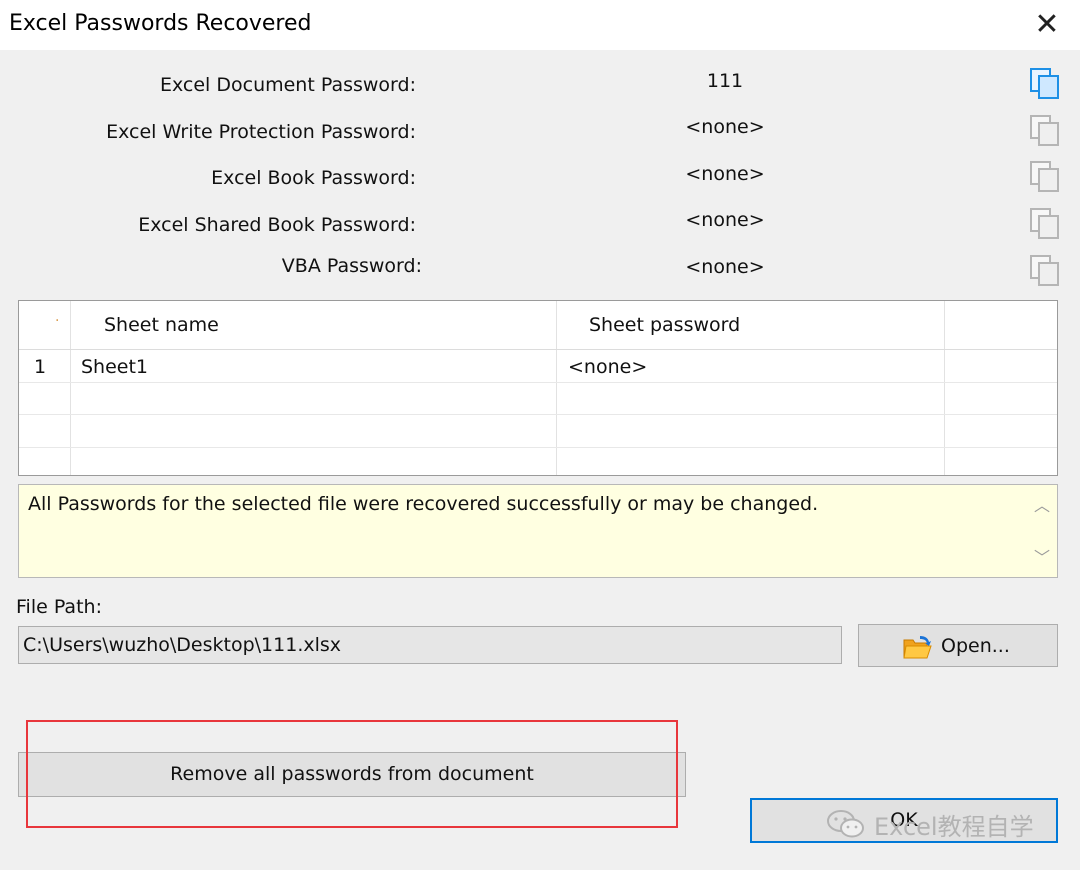  Describe the element at coordinates (725, 267) in the screenshot. I see `vba-password-value: <none>` at that location.